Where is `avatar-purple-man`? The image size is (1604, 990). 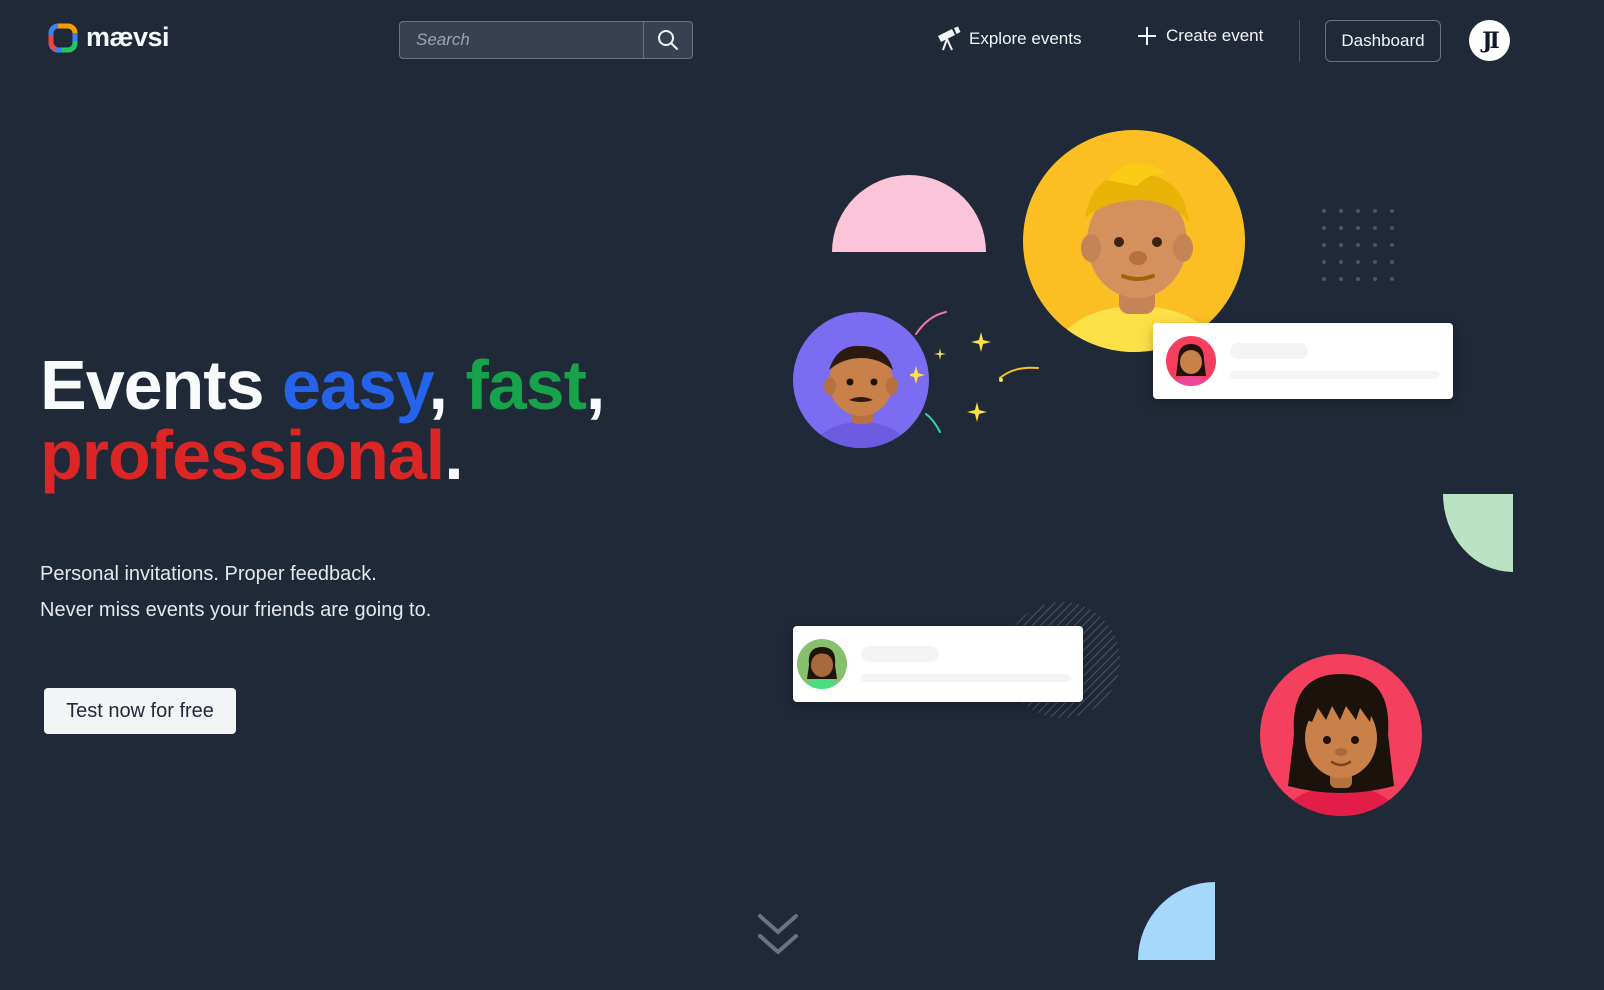
avatar-purple-man is located at coordinates (861, 380).